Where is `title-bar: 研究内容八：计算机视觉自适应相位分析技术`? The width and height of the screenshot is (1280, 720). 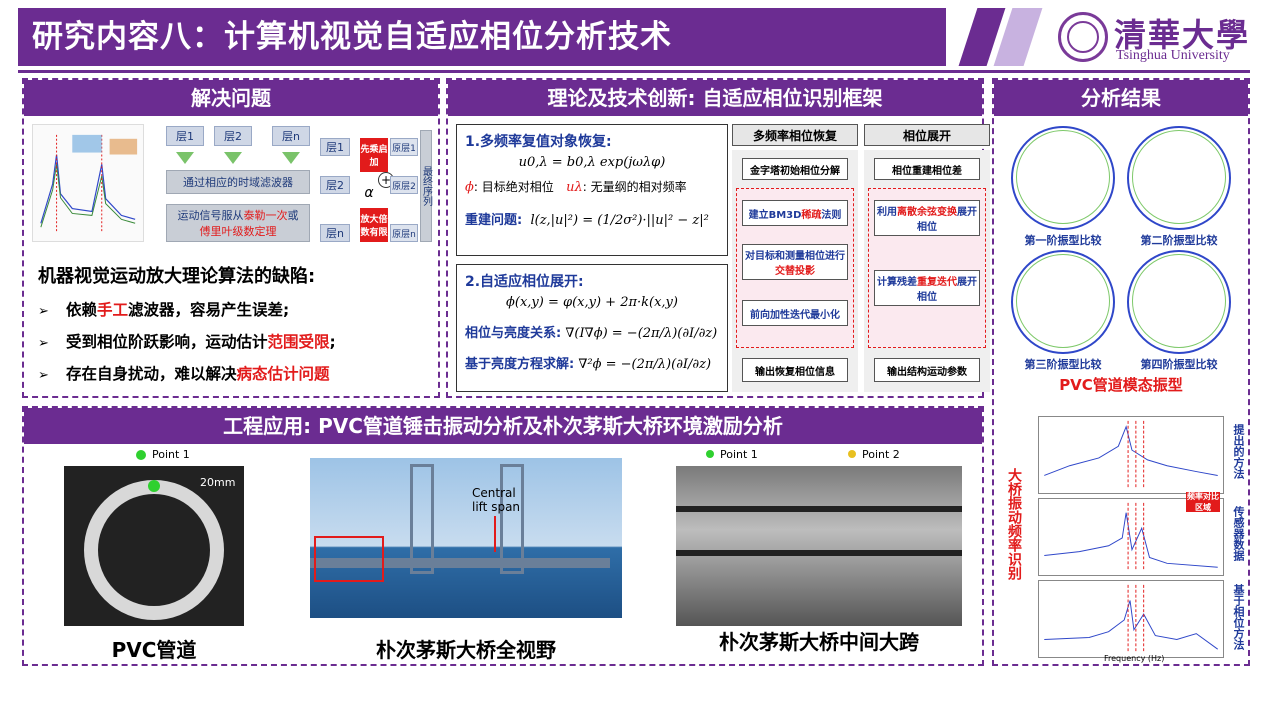 title-bar: 研究内容八：计算机视觉自适应相位分析技术 is located at coordinates (482, 37).